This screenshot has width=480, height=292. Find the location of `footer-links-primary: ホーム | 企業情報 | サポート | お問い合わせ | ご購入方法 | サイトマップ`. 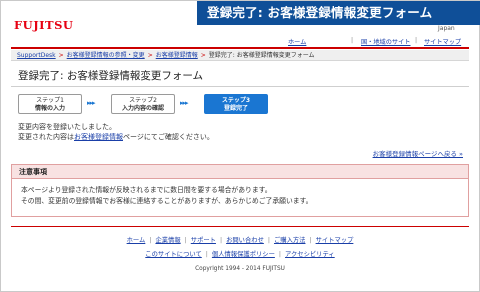

footer-links-primary: ホーム | 企業情報 | サポート | お問い合わせ | ご購入方法 | サイトマップ is located at coordinates (240, 239).